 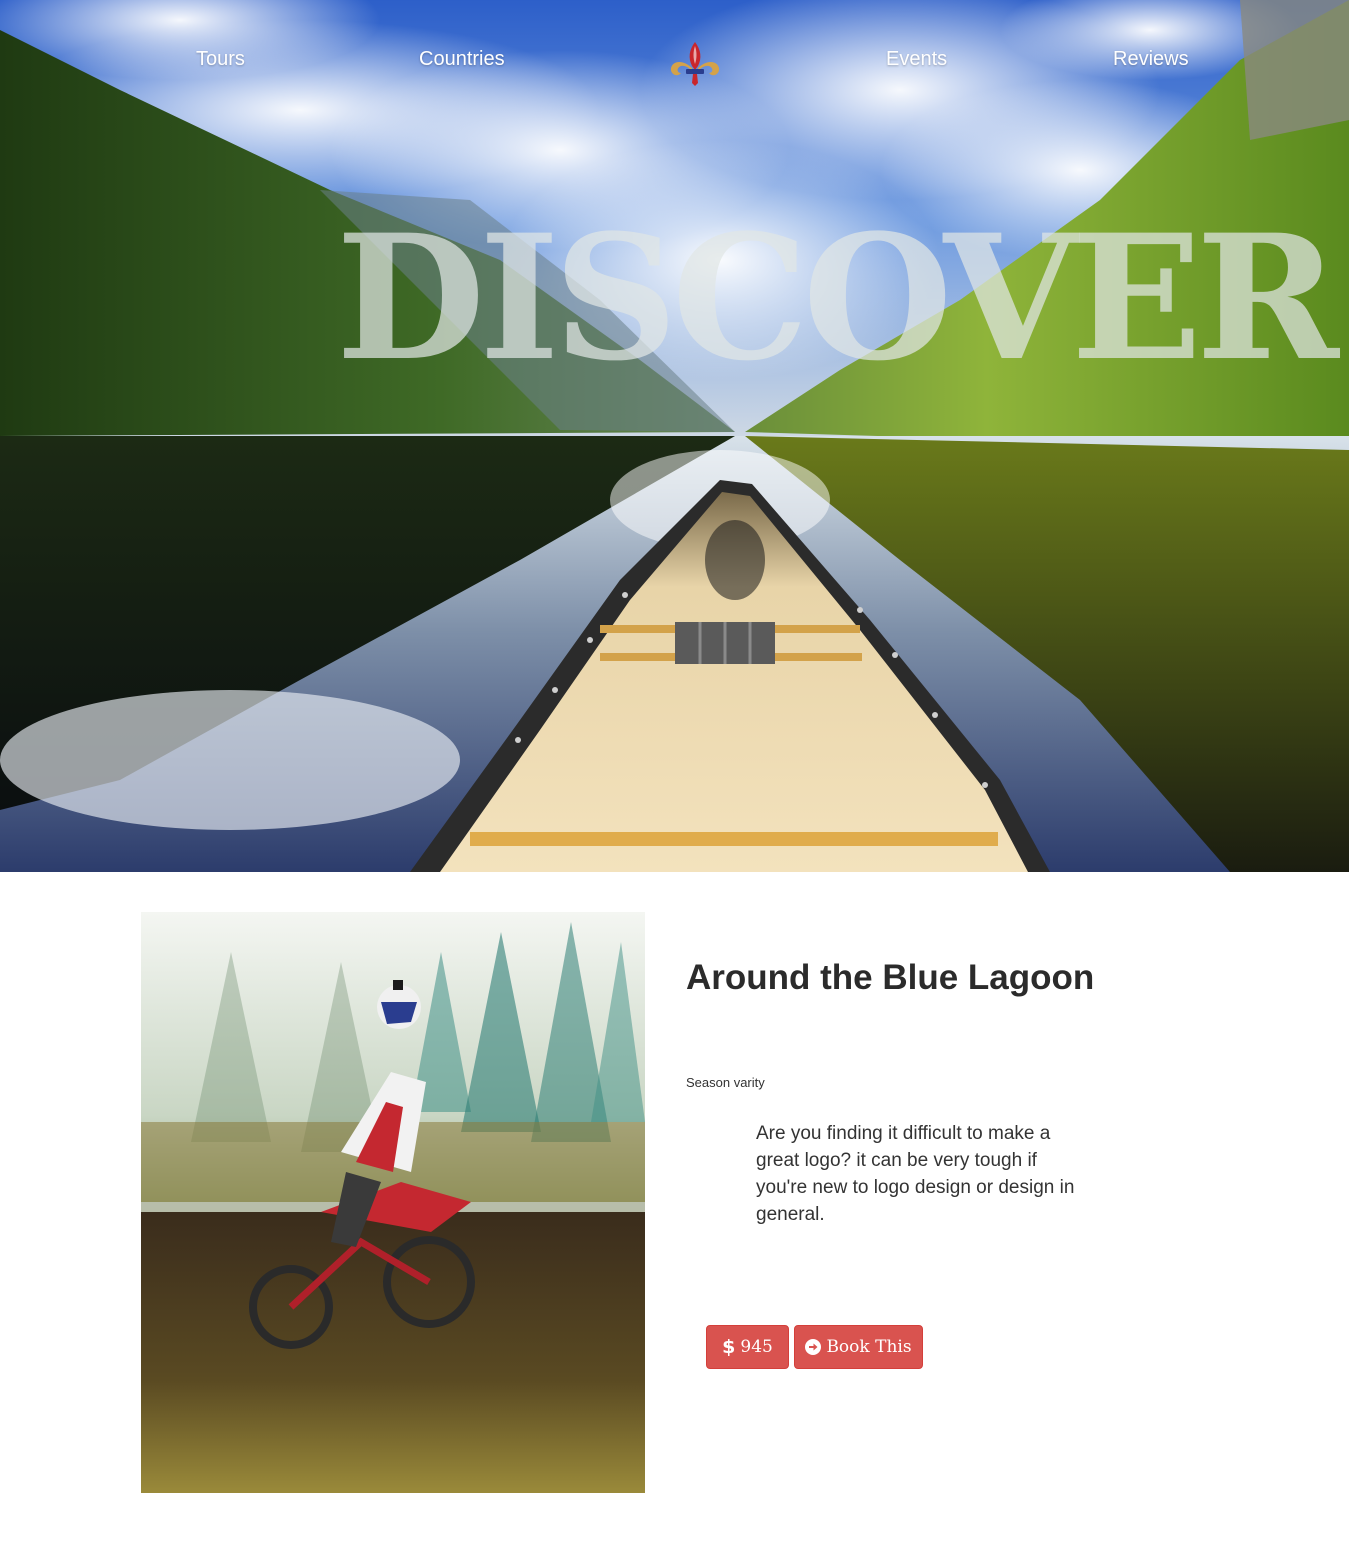 What do you see at coordinates (813, 1347) in the screenshot?
I see `arrow-circle-right-icon` at bounding box center [813, 1347].